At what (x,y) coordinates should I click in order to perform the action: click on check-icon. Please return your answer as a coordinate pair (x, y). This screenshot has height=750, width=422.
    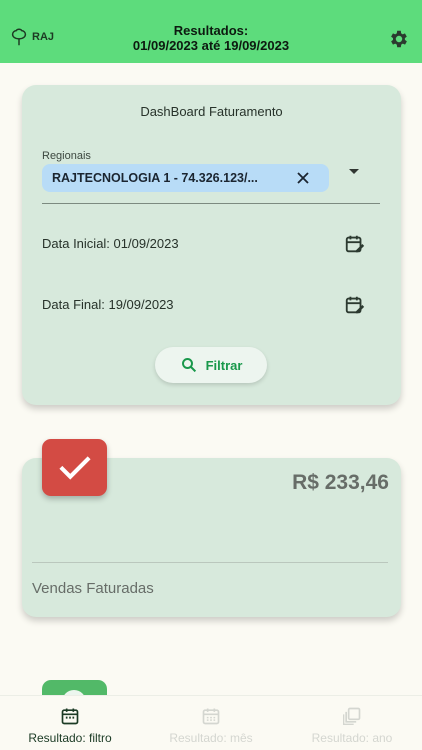
    Looking at the image, I should click on (74, 467).